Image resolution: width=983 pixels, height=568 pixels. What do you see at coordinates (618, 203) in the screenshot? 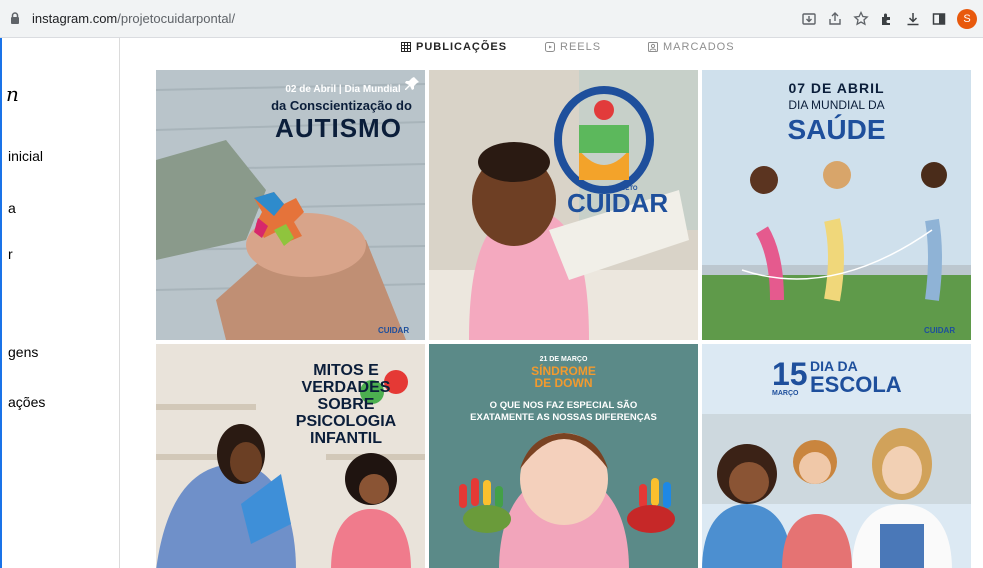
I see `post-cuidar-brand: CUIDAR` at bounding box center [618, 203].